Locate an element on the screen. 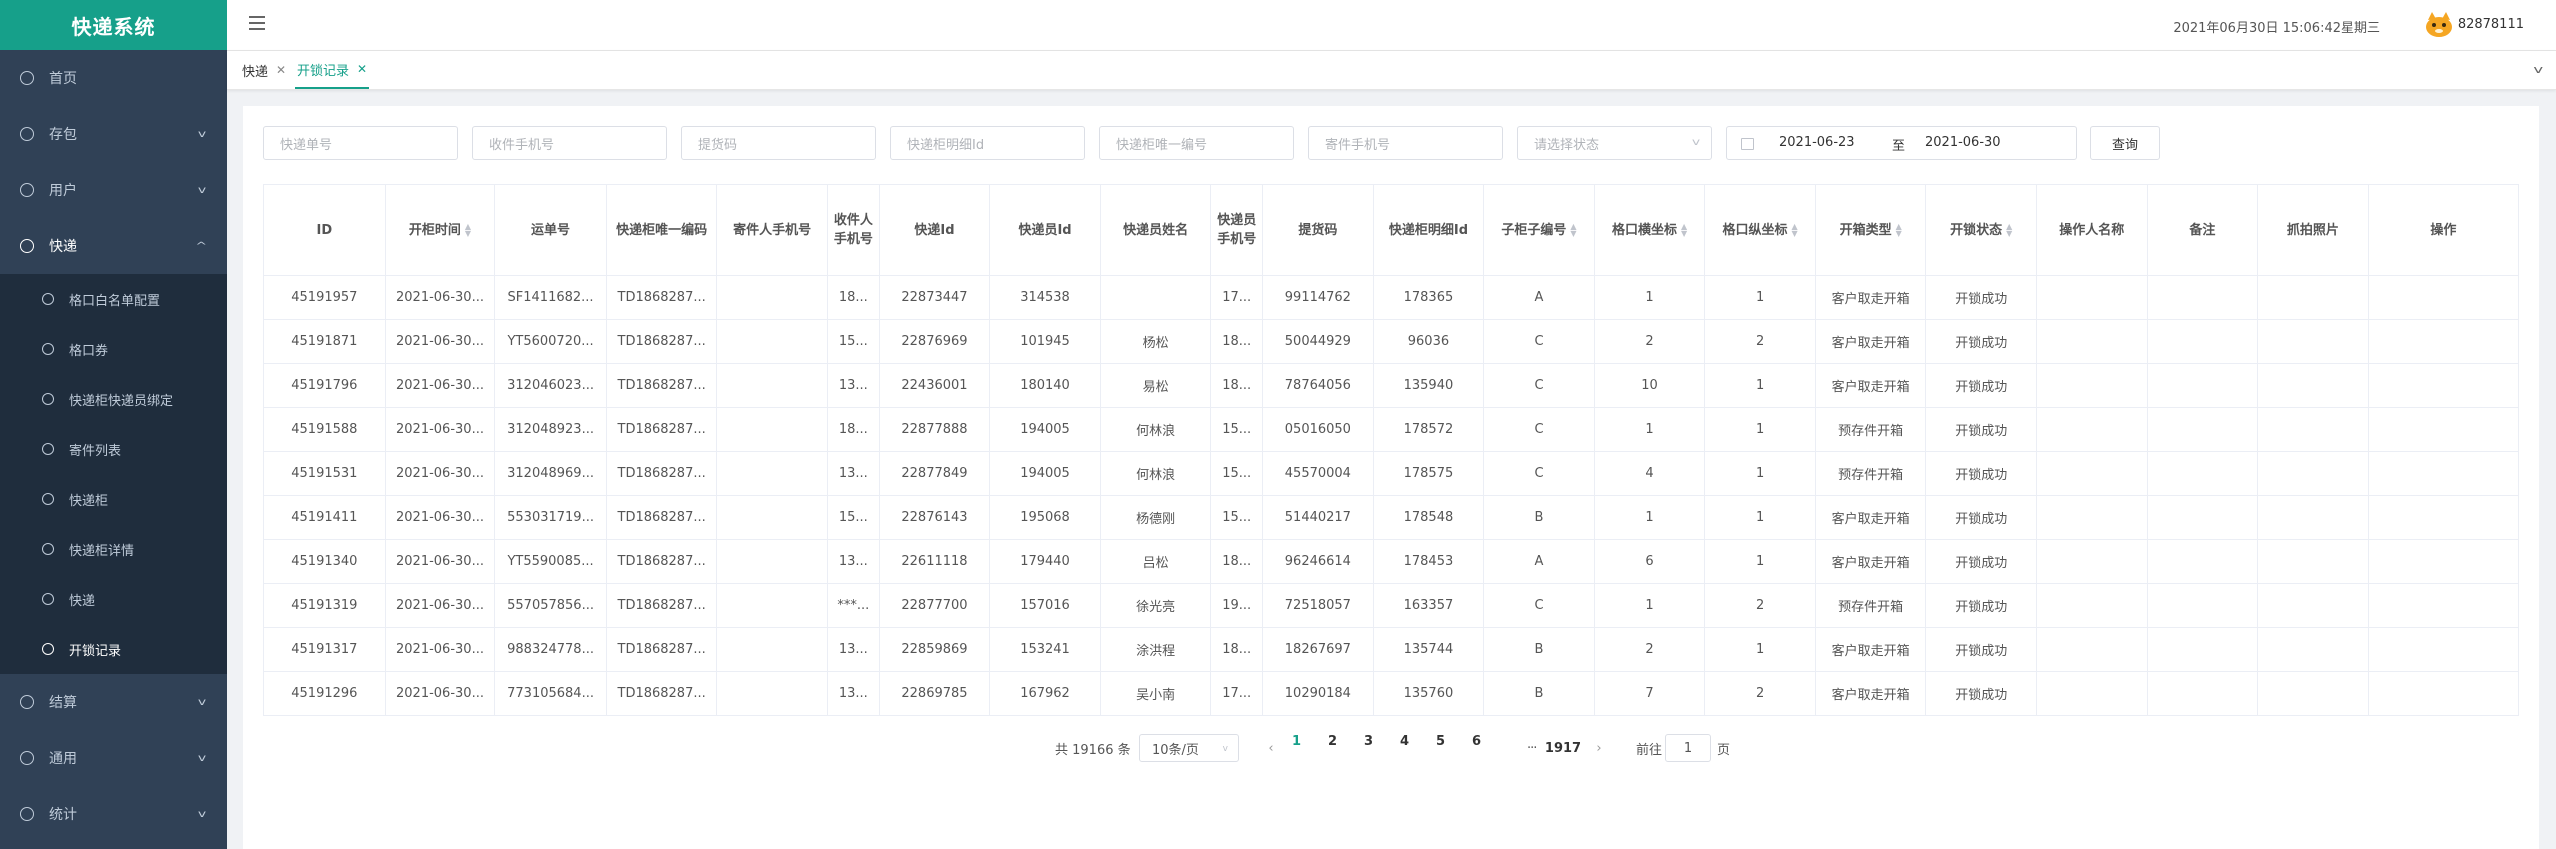 The height and width of the screenshot is (849, 2556). column-header-label: 快递Id is located at coordinates (934, 230).